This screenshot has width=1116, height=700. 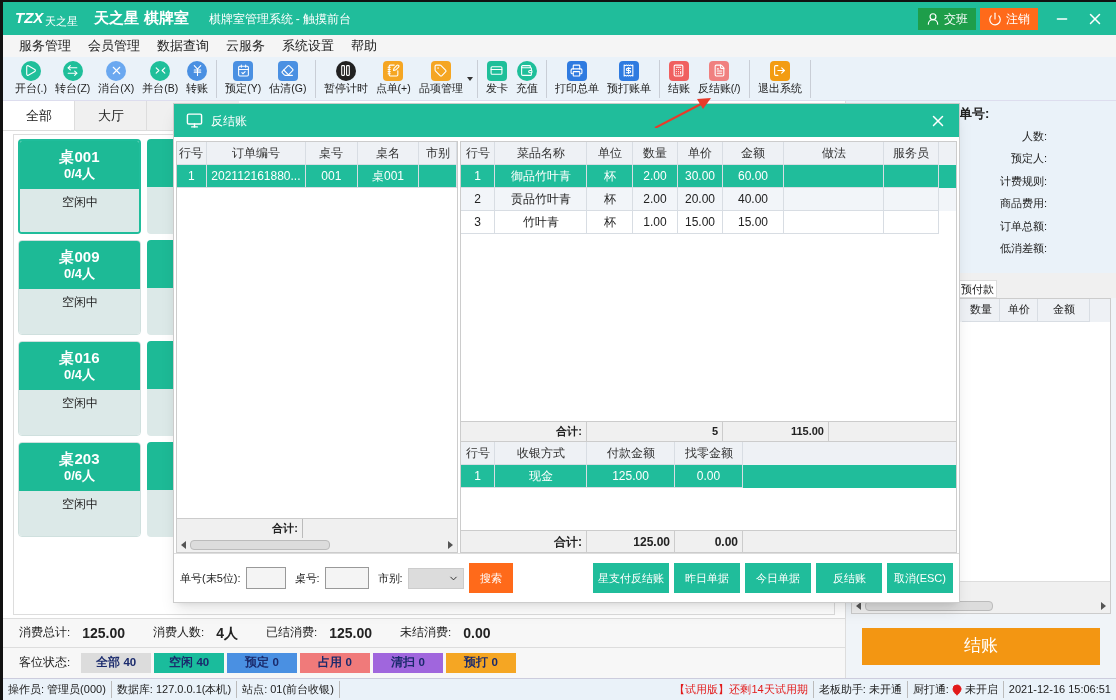 What do you see at coordinates (183, 46) in the screenshot?
I see `menu-item: 数据查询` at bounding box center [183, 46].